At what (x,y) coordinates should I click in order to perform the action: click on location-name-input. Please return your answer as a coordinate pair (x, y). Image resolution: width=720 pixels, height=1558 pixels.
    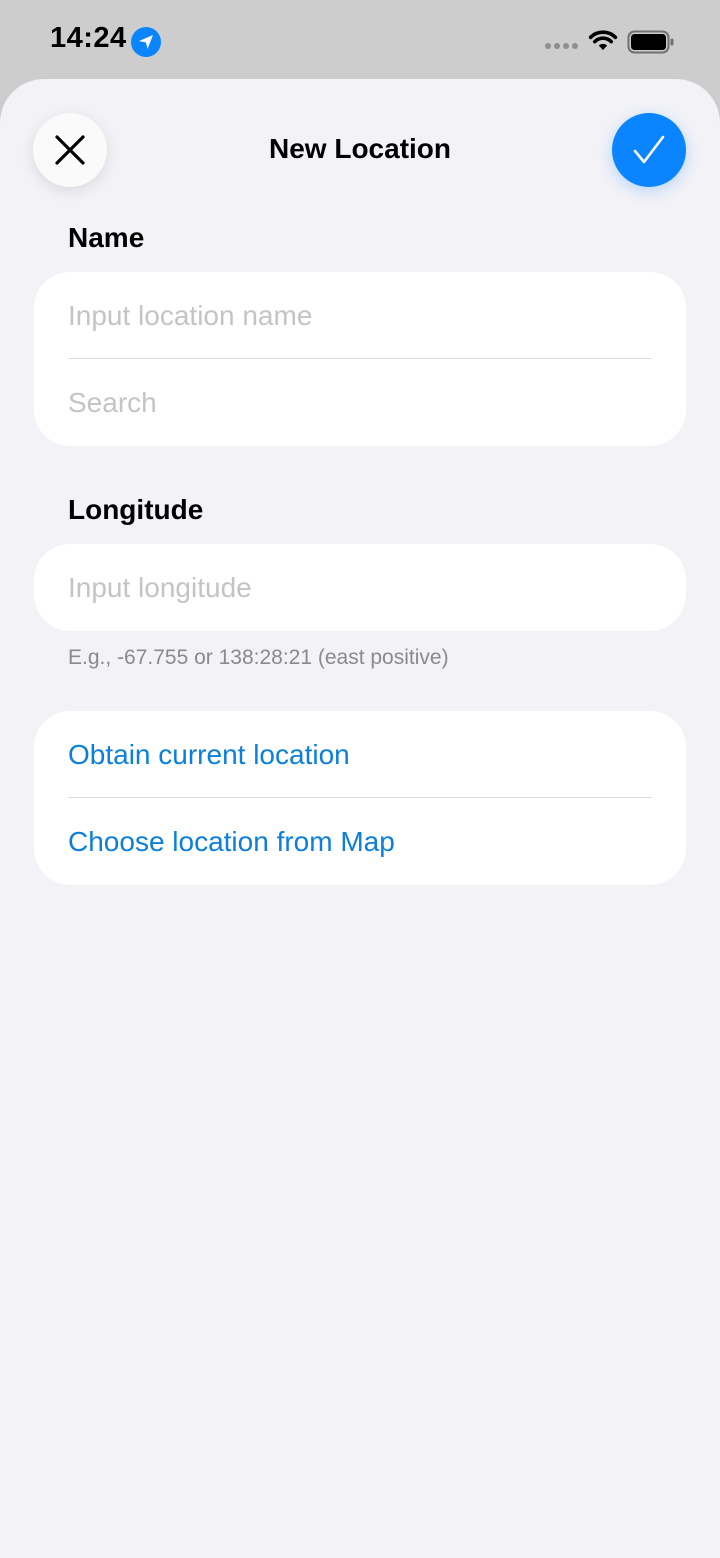
    Looking at the image, I should click on (360, 315).